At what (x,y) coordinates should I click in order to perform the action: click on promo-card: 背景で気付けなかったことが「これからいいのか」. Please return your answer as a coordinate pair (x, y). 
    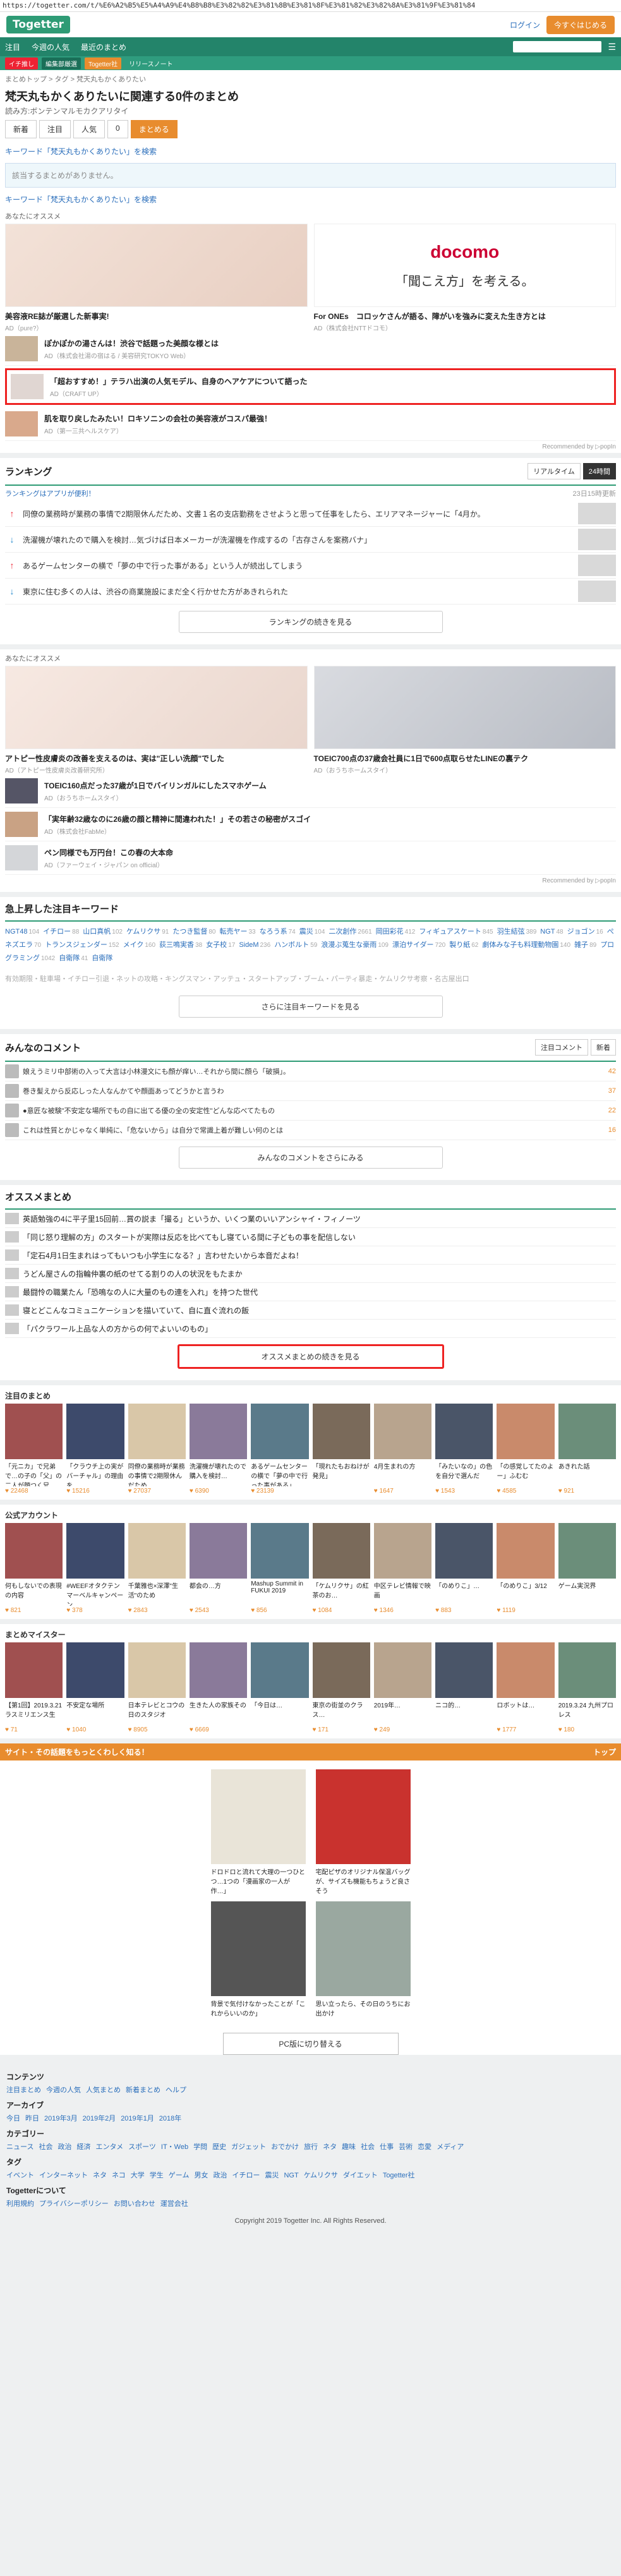
    Looking at the image, I should click on (258, 1959).